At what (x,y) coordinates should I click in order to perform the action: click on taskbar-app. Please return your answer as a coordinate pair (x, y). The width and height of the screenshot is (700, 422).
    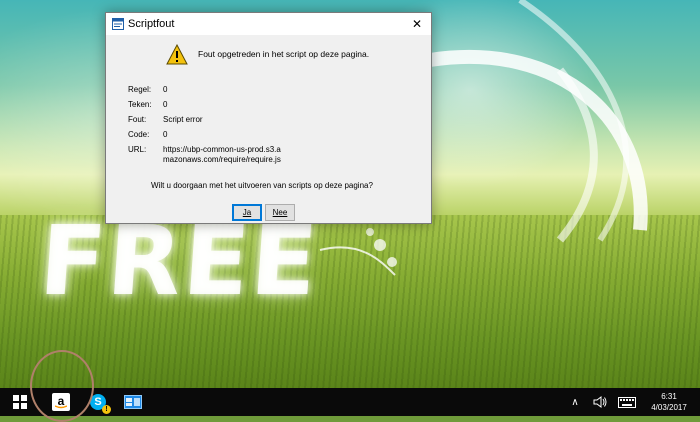
    Looking at the image, I should click on (133, 402).